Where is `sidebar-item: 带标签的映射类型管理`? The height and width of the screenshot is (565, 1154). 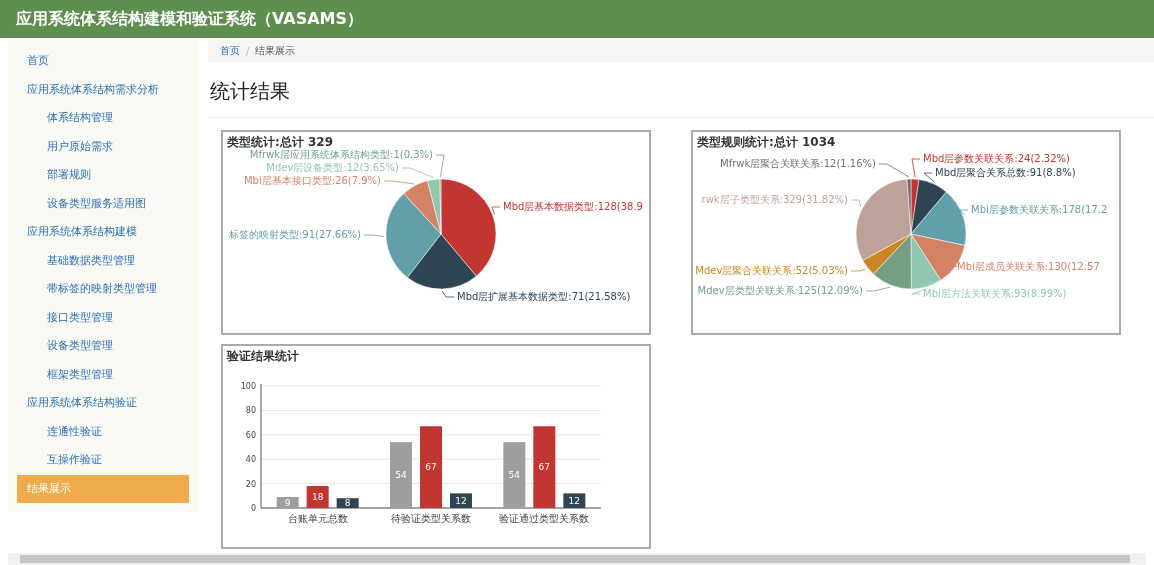
sidebar-item: 带标签的映射类型管理 is located at coordinates (103, 289).